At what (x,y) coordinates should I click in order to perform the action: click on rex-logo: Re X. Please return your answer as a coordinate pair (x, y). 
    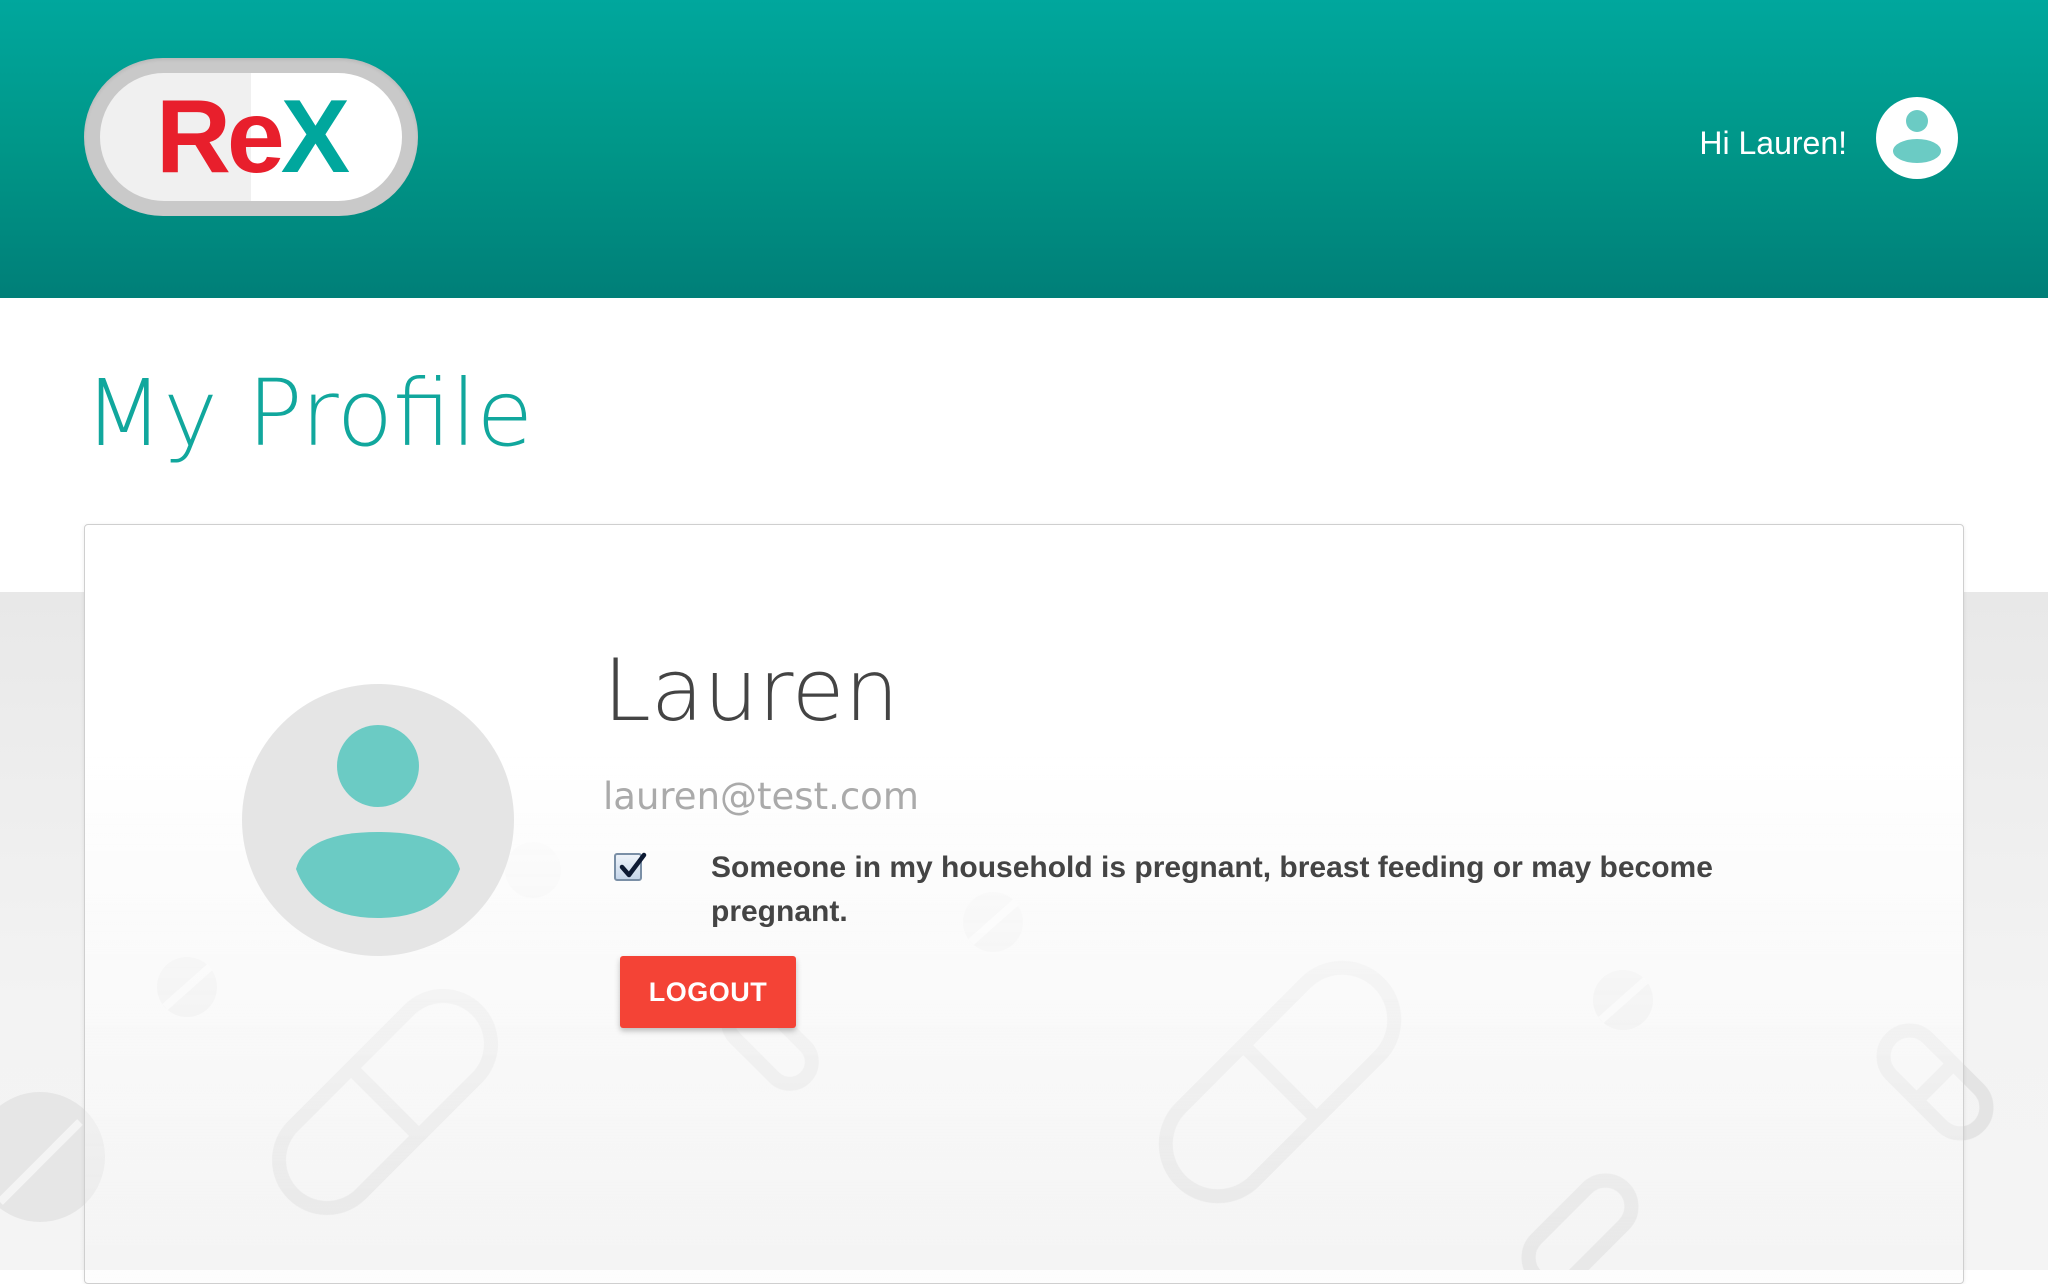
    Looking at the image, I should click on (251, 137).